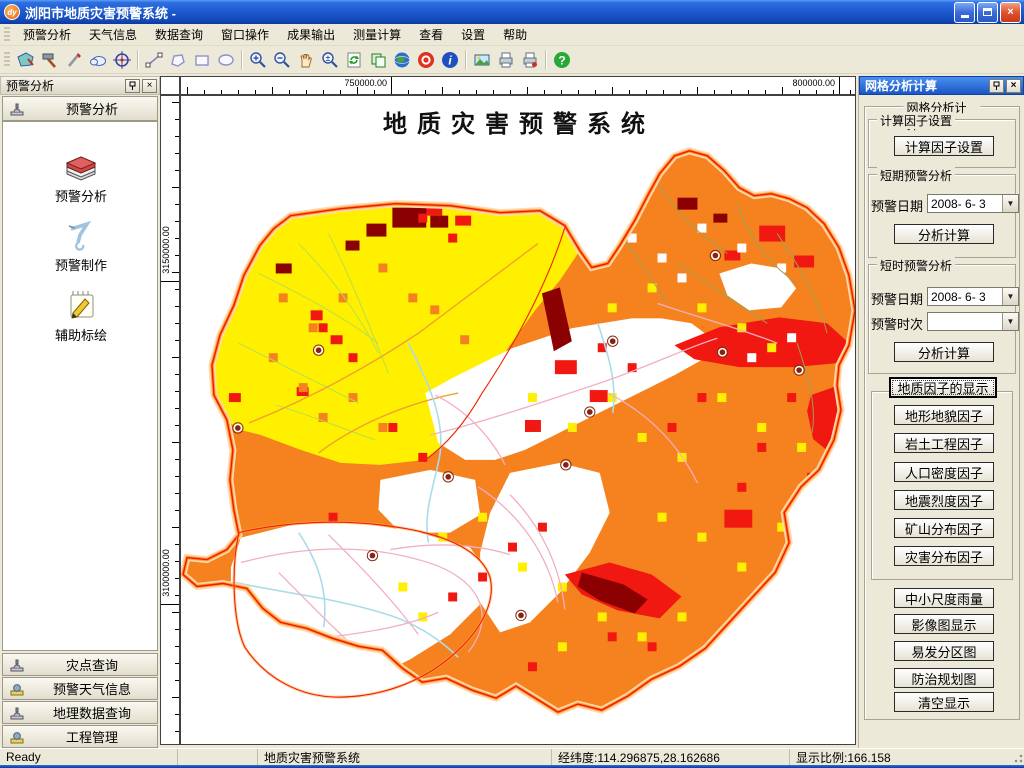 The image size is (1024, 768). Describe the element at coordinates (482, 60) in the screenshot. I see `image-view-icon` at that location.